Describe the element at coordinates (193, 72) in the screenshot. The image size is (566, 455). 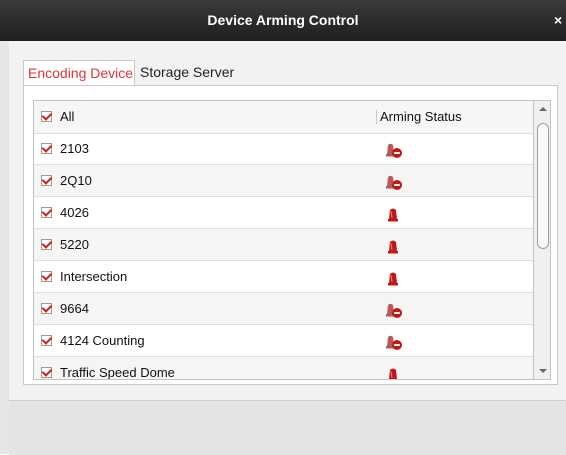
I see `tab-storage-server: Storage Server` at that location.